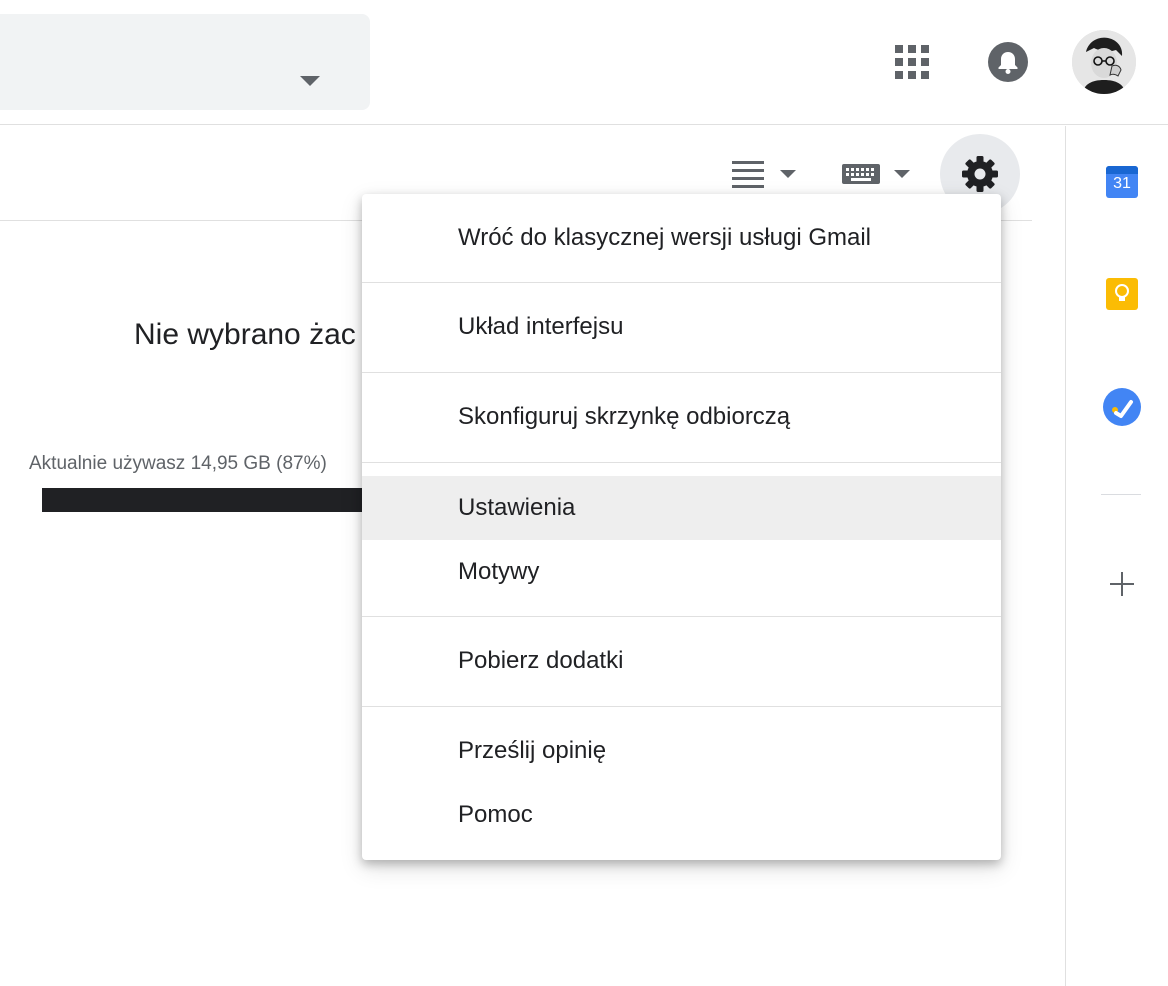 The width and height of the screenshot is (1168, 986). I want to click on search-input, so click(185, 62).